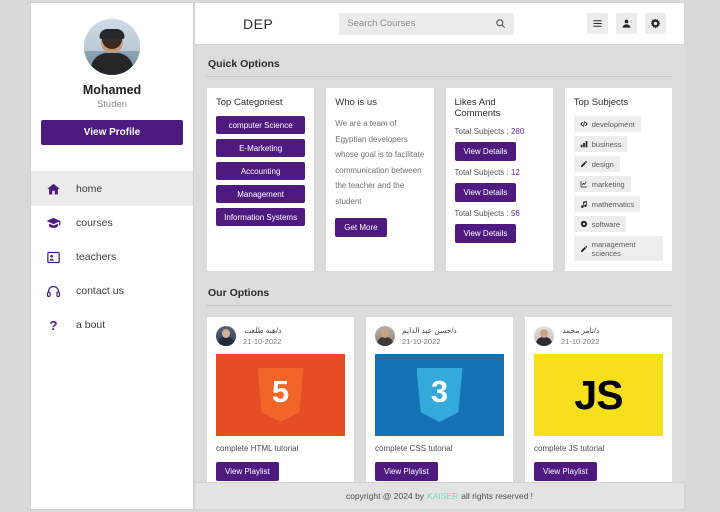  I want to click on subject-tag-development: development, so click(607, 124).